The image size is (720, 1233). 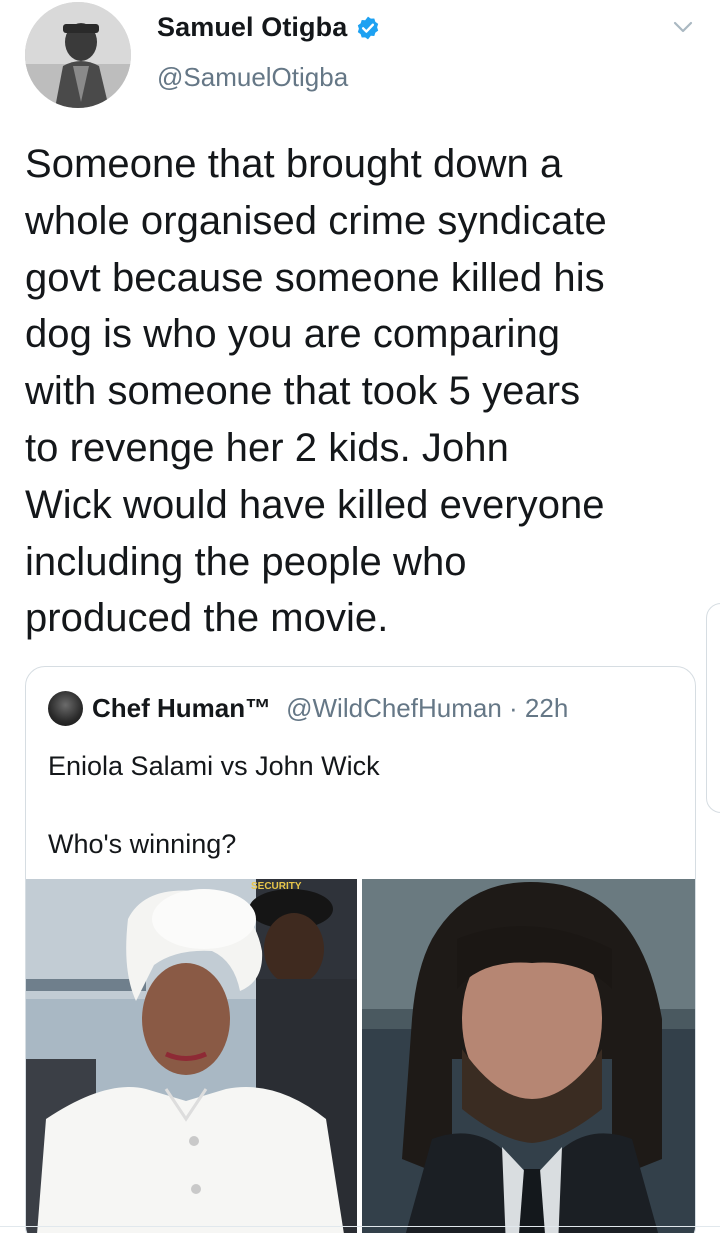 I want to click on quoted-tweet-header: Chef Human™ @WildChefHuman · 22h, so click(x=308, y=708).